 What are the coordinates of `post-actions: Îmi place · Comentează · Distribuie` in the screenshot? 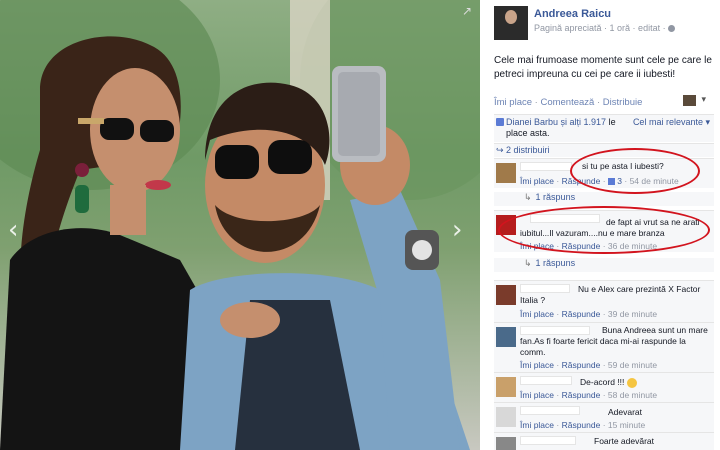 It's located at (568, 102).